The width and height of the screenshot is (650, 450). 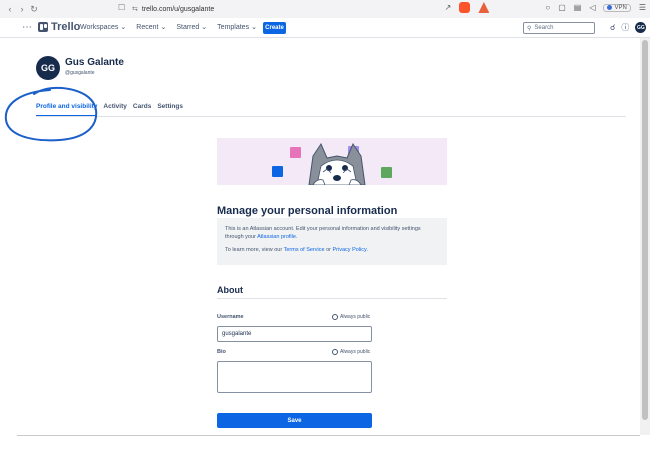 What do you see at coordinates (294, 334) in the screenshot?
I see `username-field: gusgalante` at bounding box center [294, 334].